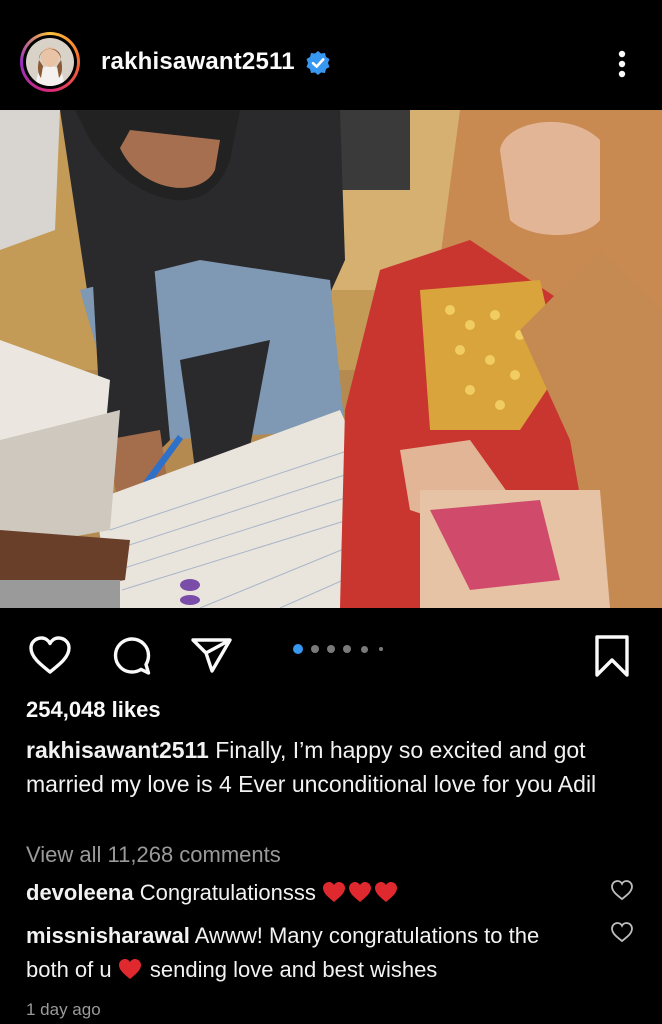 The width and height of the screenshot is (662, 1024). I want to click on post-header: rakhisawant2511, so click(331, 55).